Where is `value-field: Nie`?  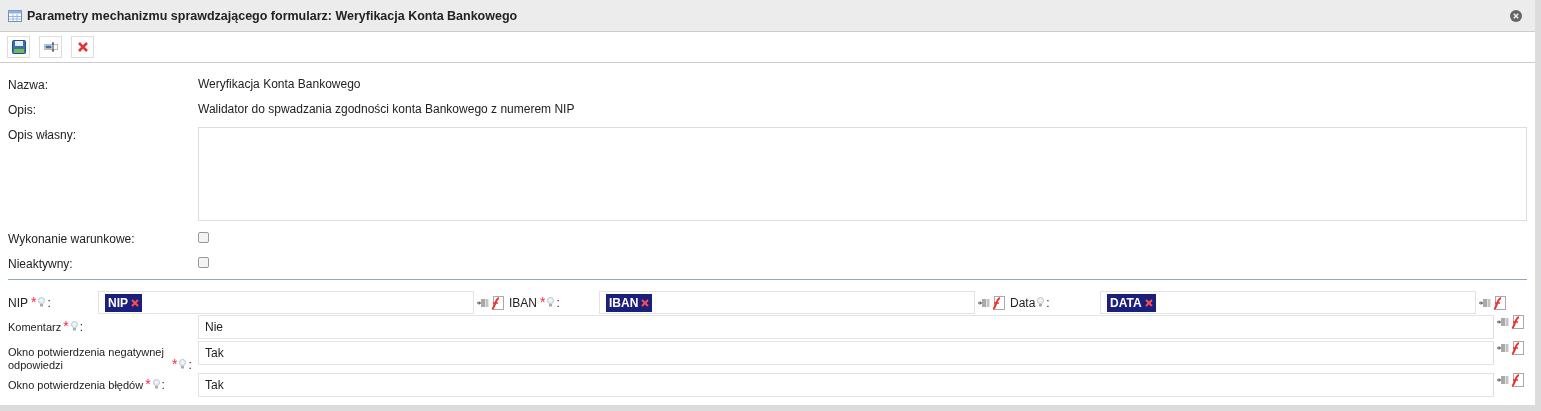 value-field: Nie is located at coordinates (846, 327).